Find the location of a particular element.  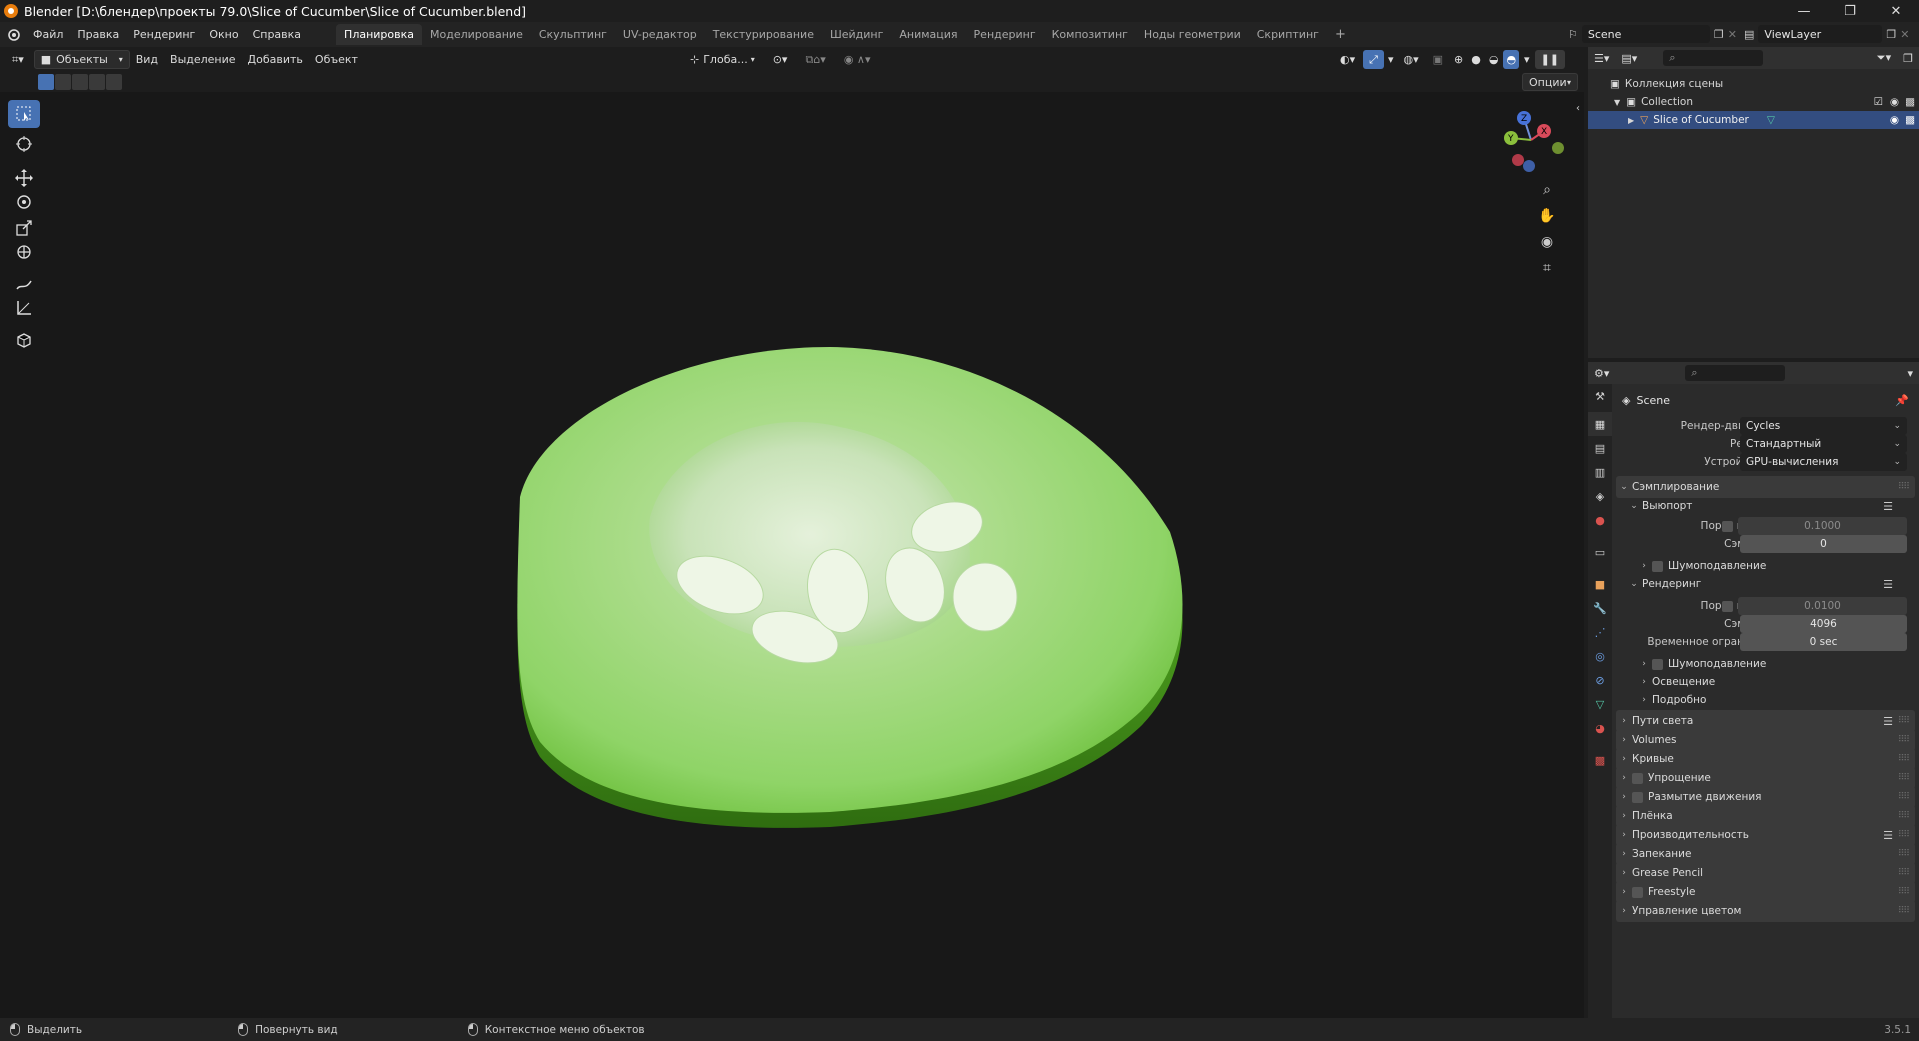

r-denoise-subpanel: › Шумоподавление is located at coordinates (1765, 664).